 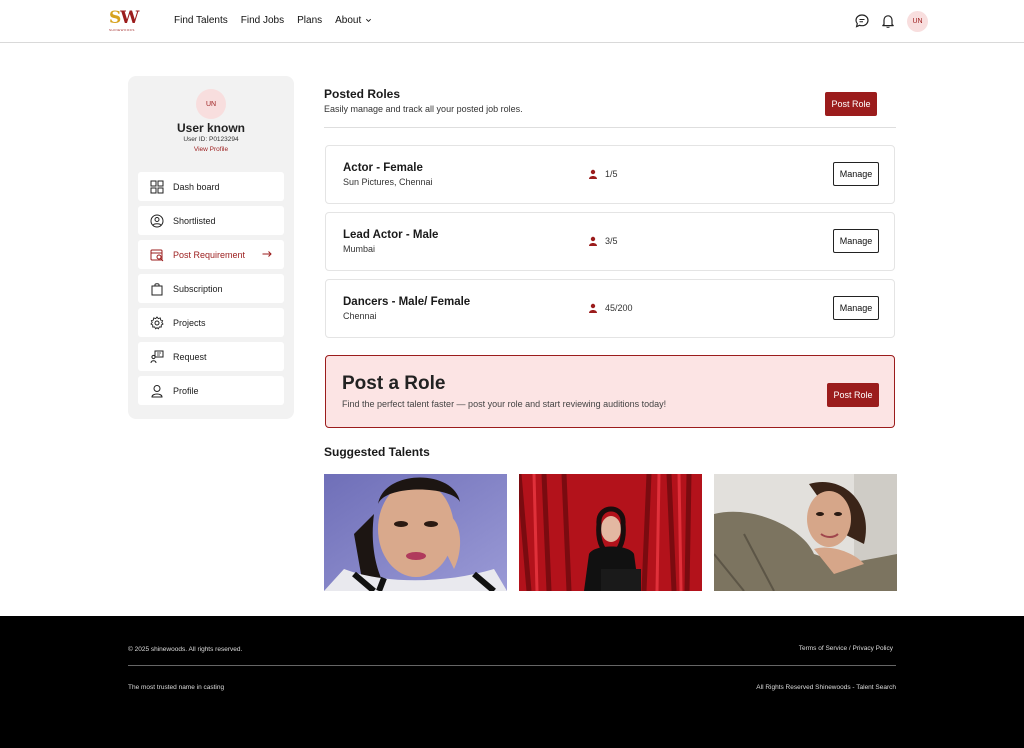 I want to click on posted-roles-title: Posted Roles, so click(x=362, y=94).